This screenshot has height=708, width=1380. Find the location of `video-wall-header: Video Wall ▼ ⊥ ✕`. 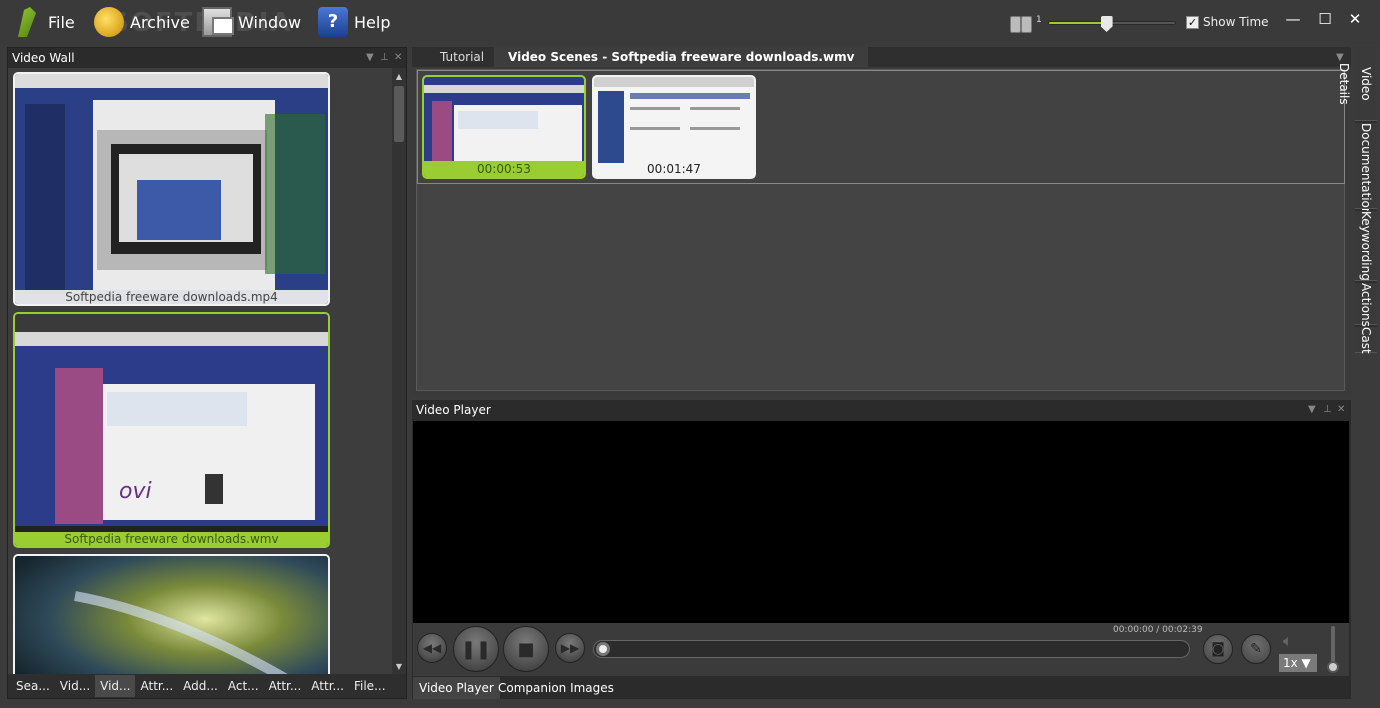

video-wall-header: Video Wall ▼ ⊥ ✕ is located at coordinates (207, 58).